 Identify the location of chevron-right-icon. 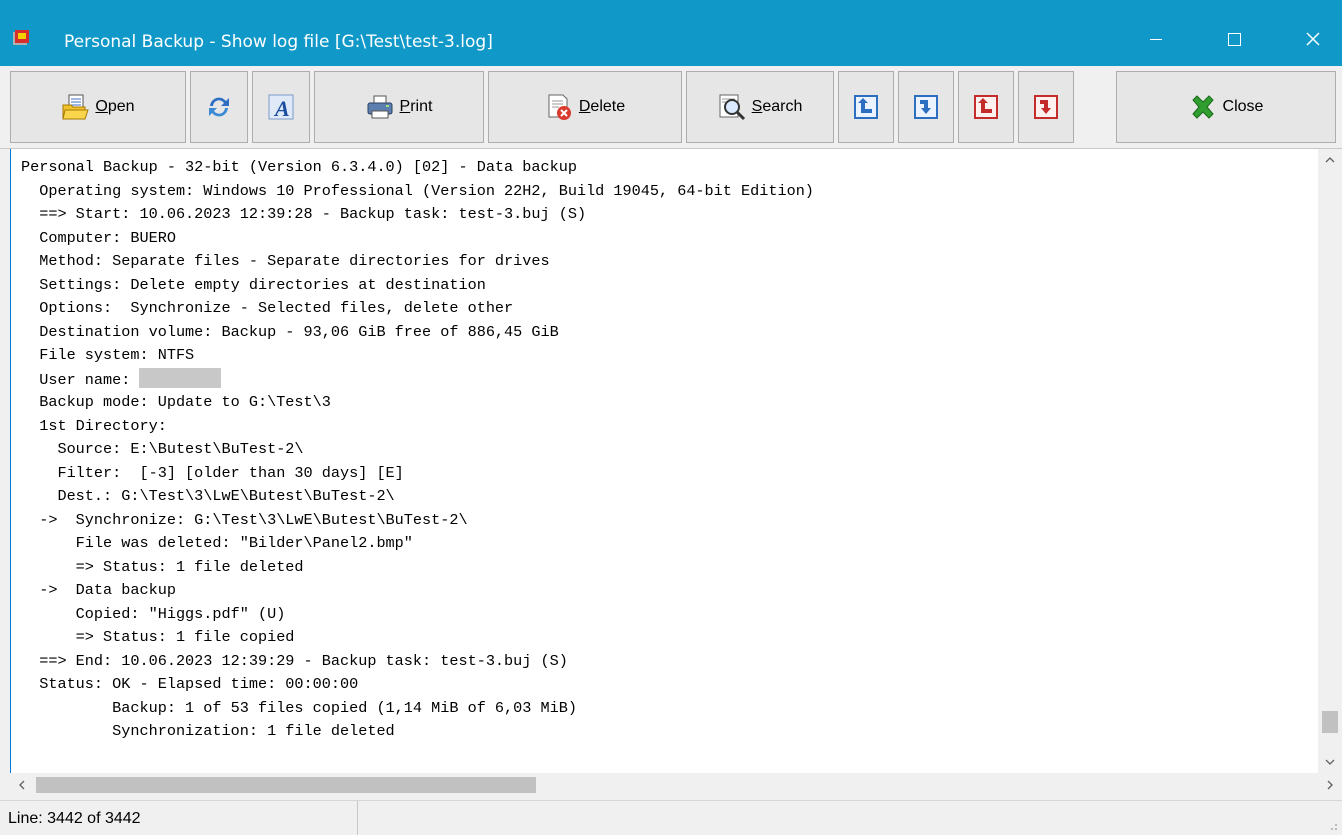
(1330, 785).